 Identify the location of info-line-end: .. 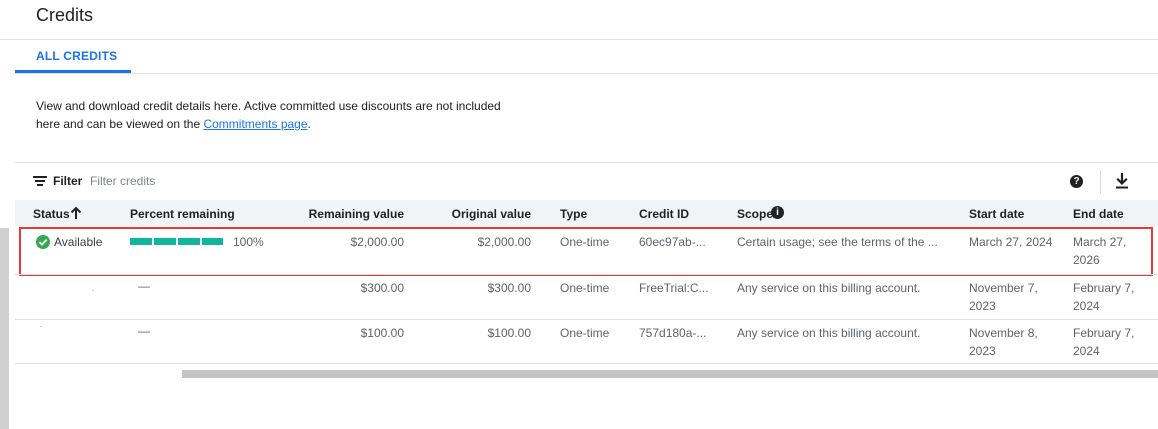
(309, 124).